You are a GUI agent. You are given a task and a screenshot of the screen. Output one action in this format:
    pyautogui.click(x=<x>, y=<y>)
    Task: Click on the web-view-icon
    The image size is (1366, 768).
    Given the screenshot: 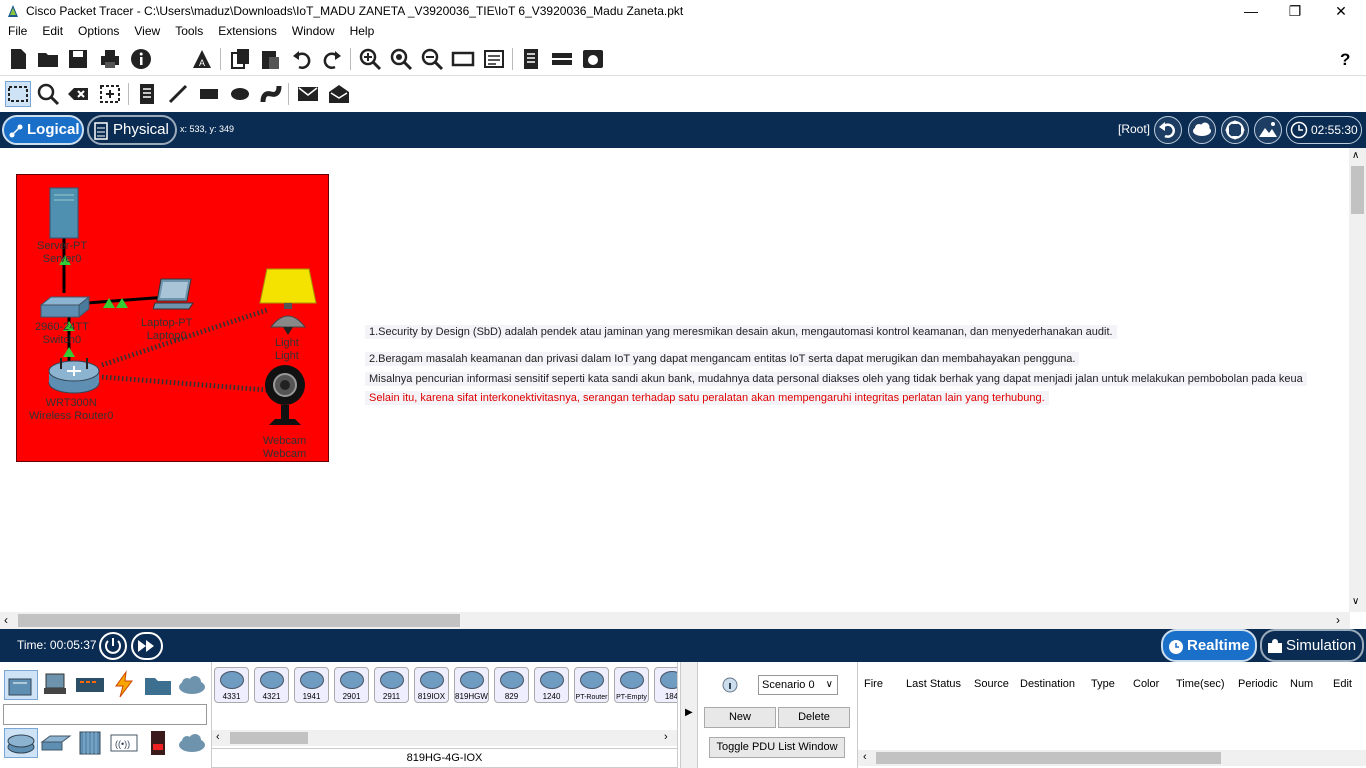 What is the action you would take?
    pyautogui.click(x=593, y=59)
    